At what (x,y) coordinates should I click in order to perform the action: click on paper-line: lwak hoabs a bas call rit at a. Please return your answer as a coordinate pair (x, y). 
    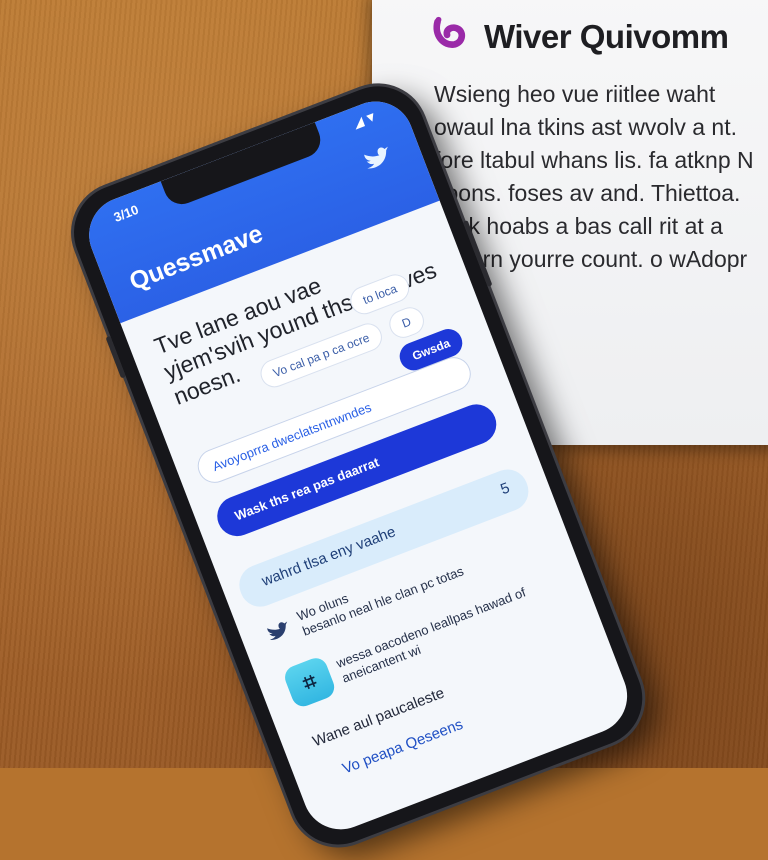
    Looking at the image, I should click on (578, 226).